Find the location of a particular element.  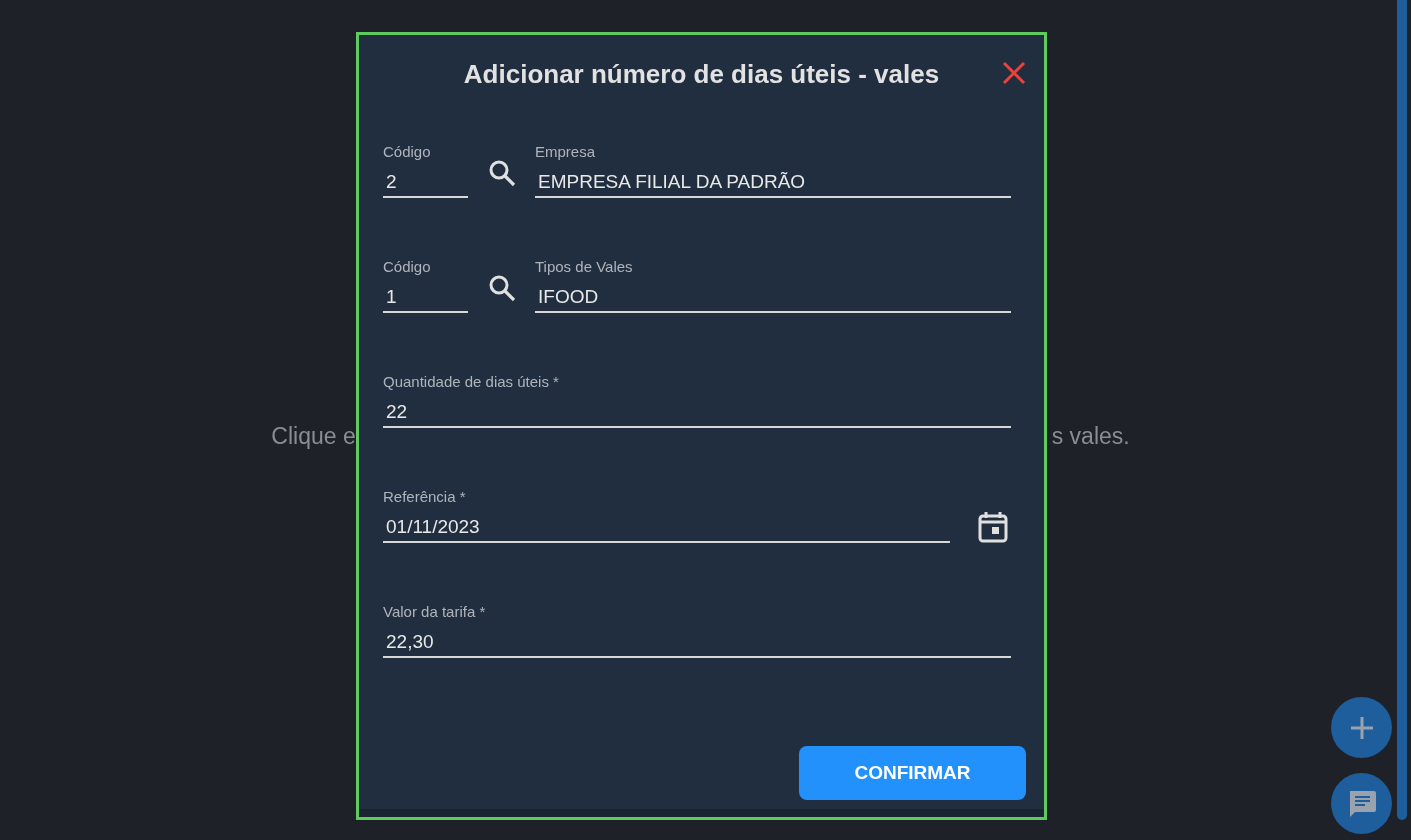

message-text: s vales. is located at coordinates (1090, 436).